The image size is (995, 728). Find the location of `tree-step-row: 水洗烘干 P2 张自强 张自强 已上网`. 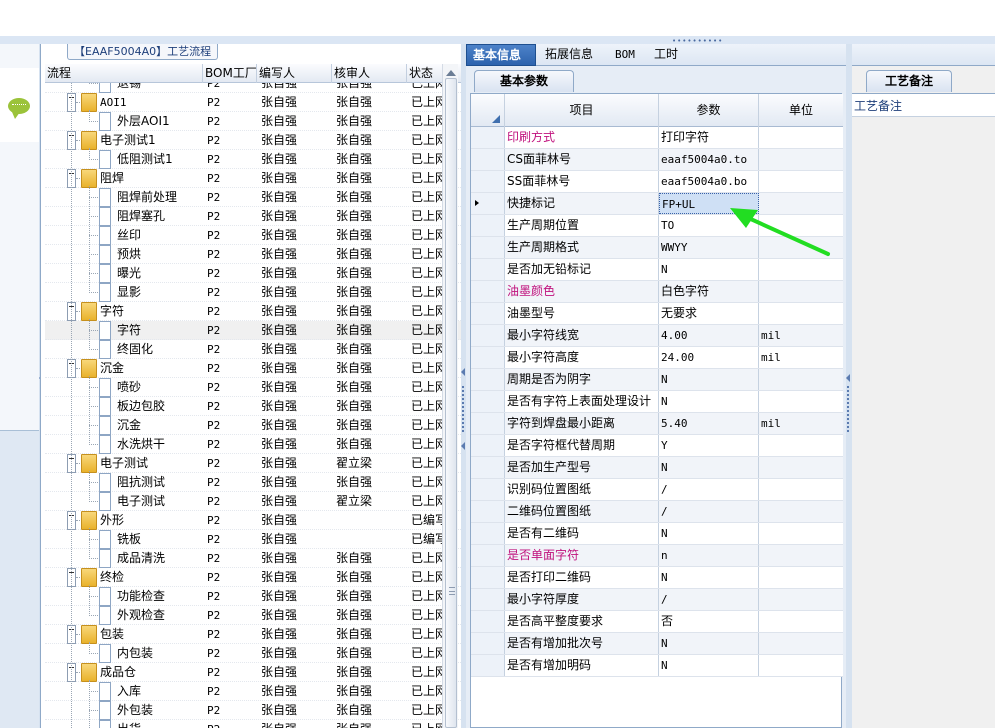

tree-step-row: 水洗烘干 P2 张自强 张自强 已上网 is located at coordinates (253, 444).